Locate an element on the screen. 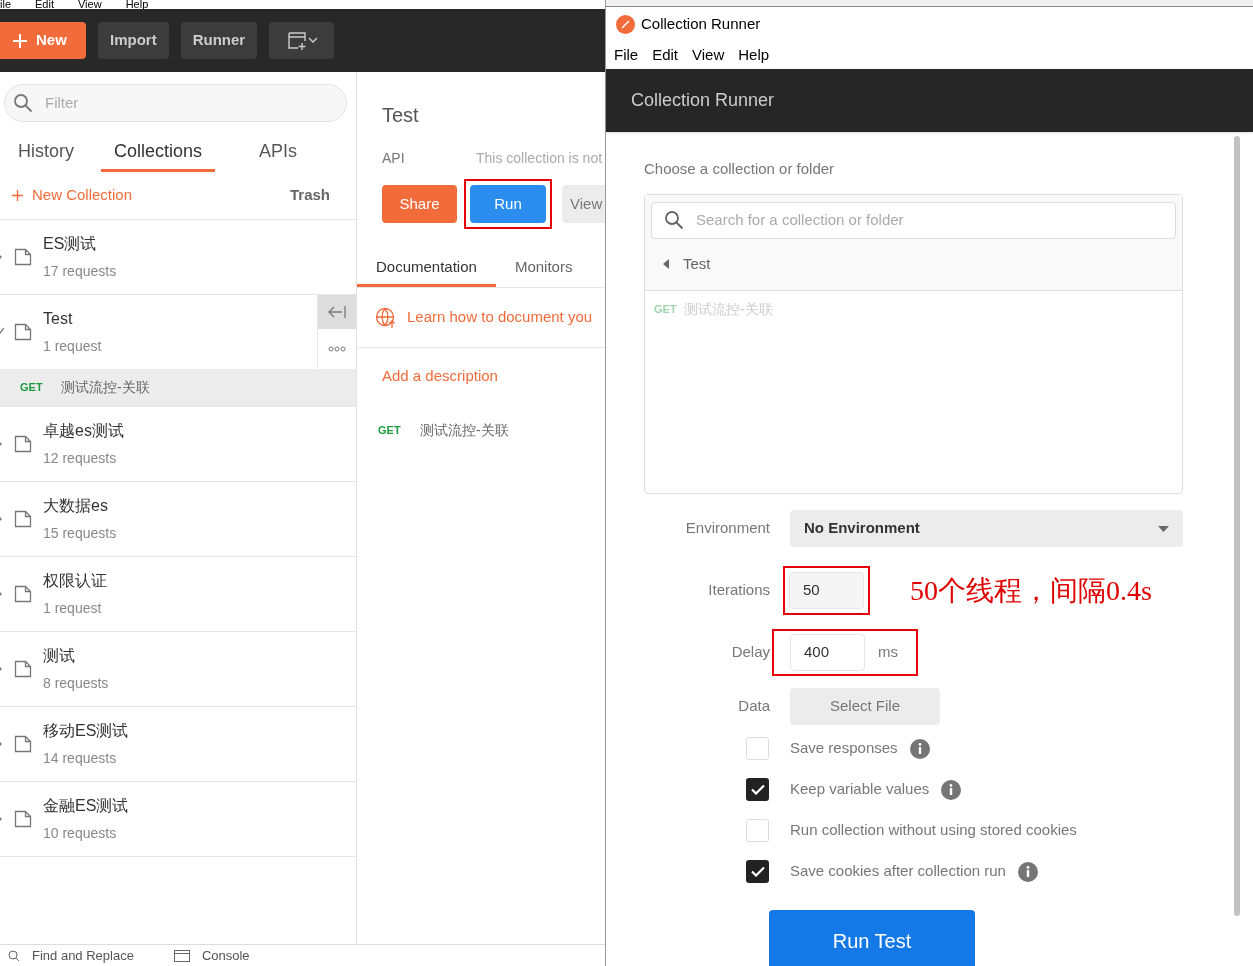 The width and height of the screenshot is (1253, 966). status-bar-item: Find and Replace is located at coordinates (71, 955).